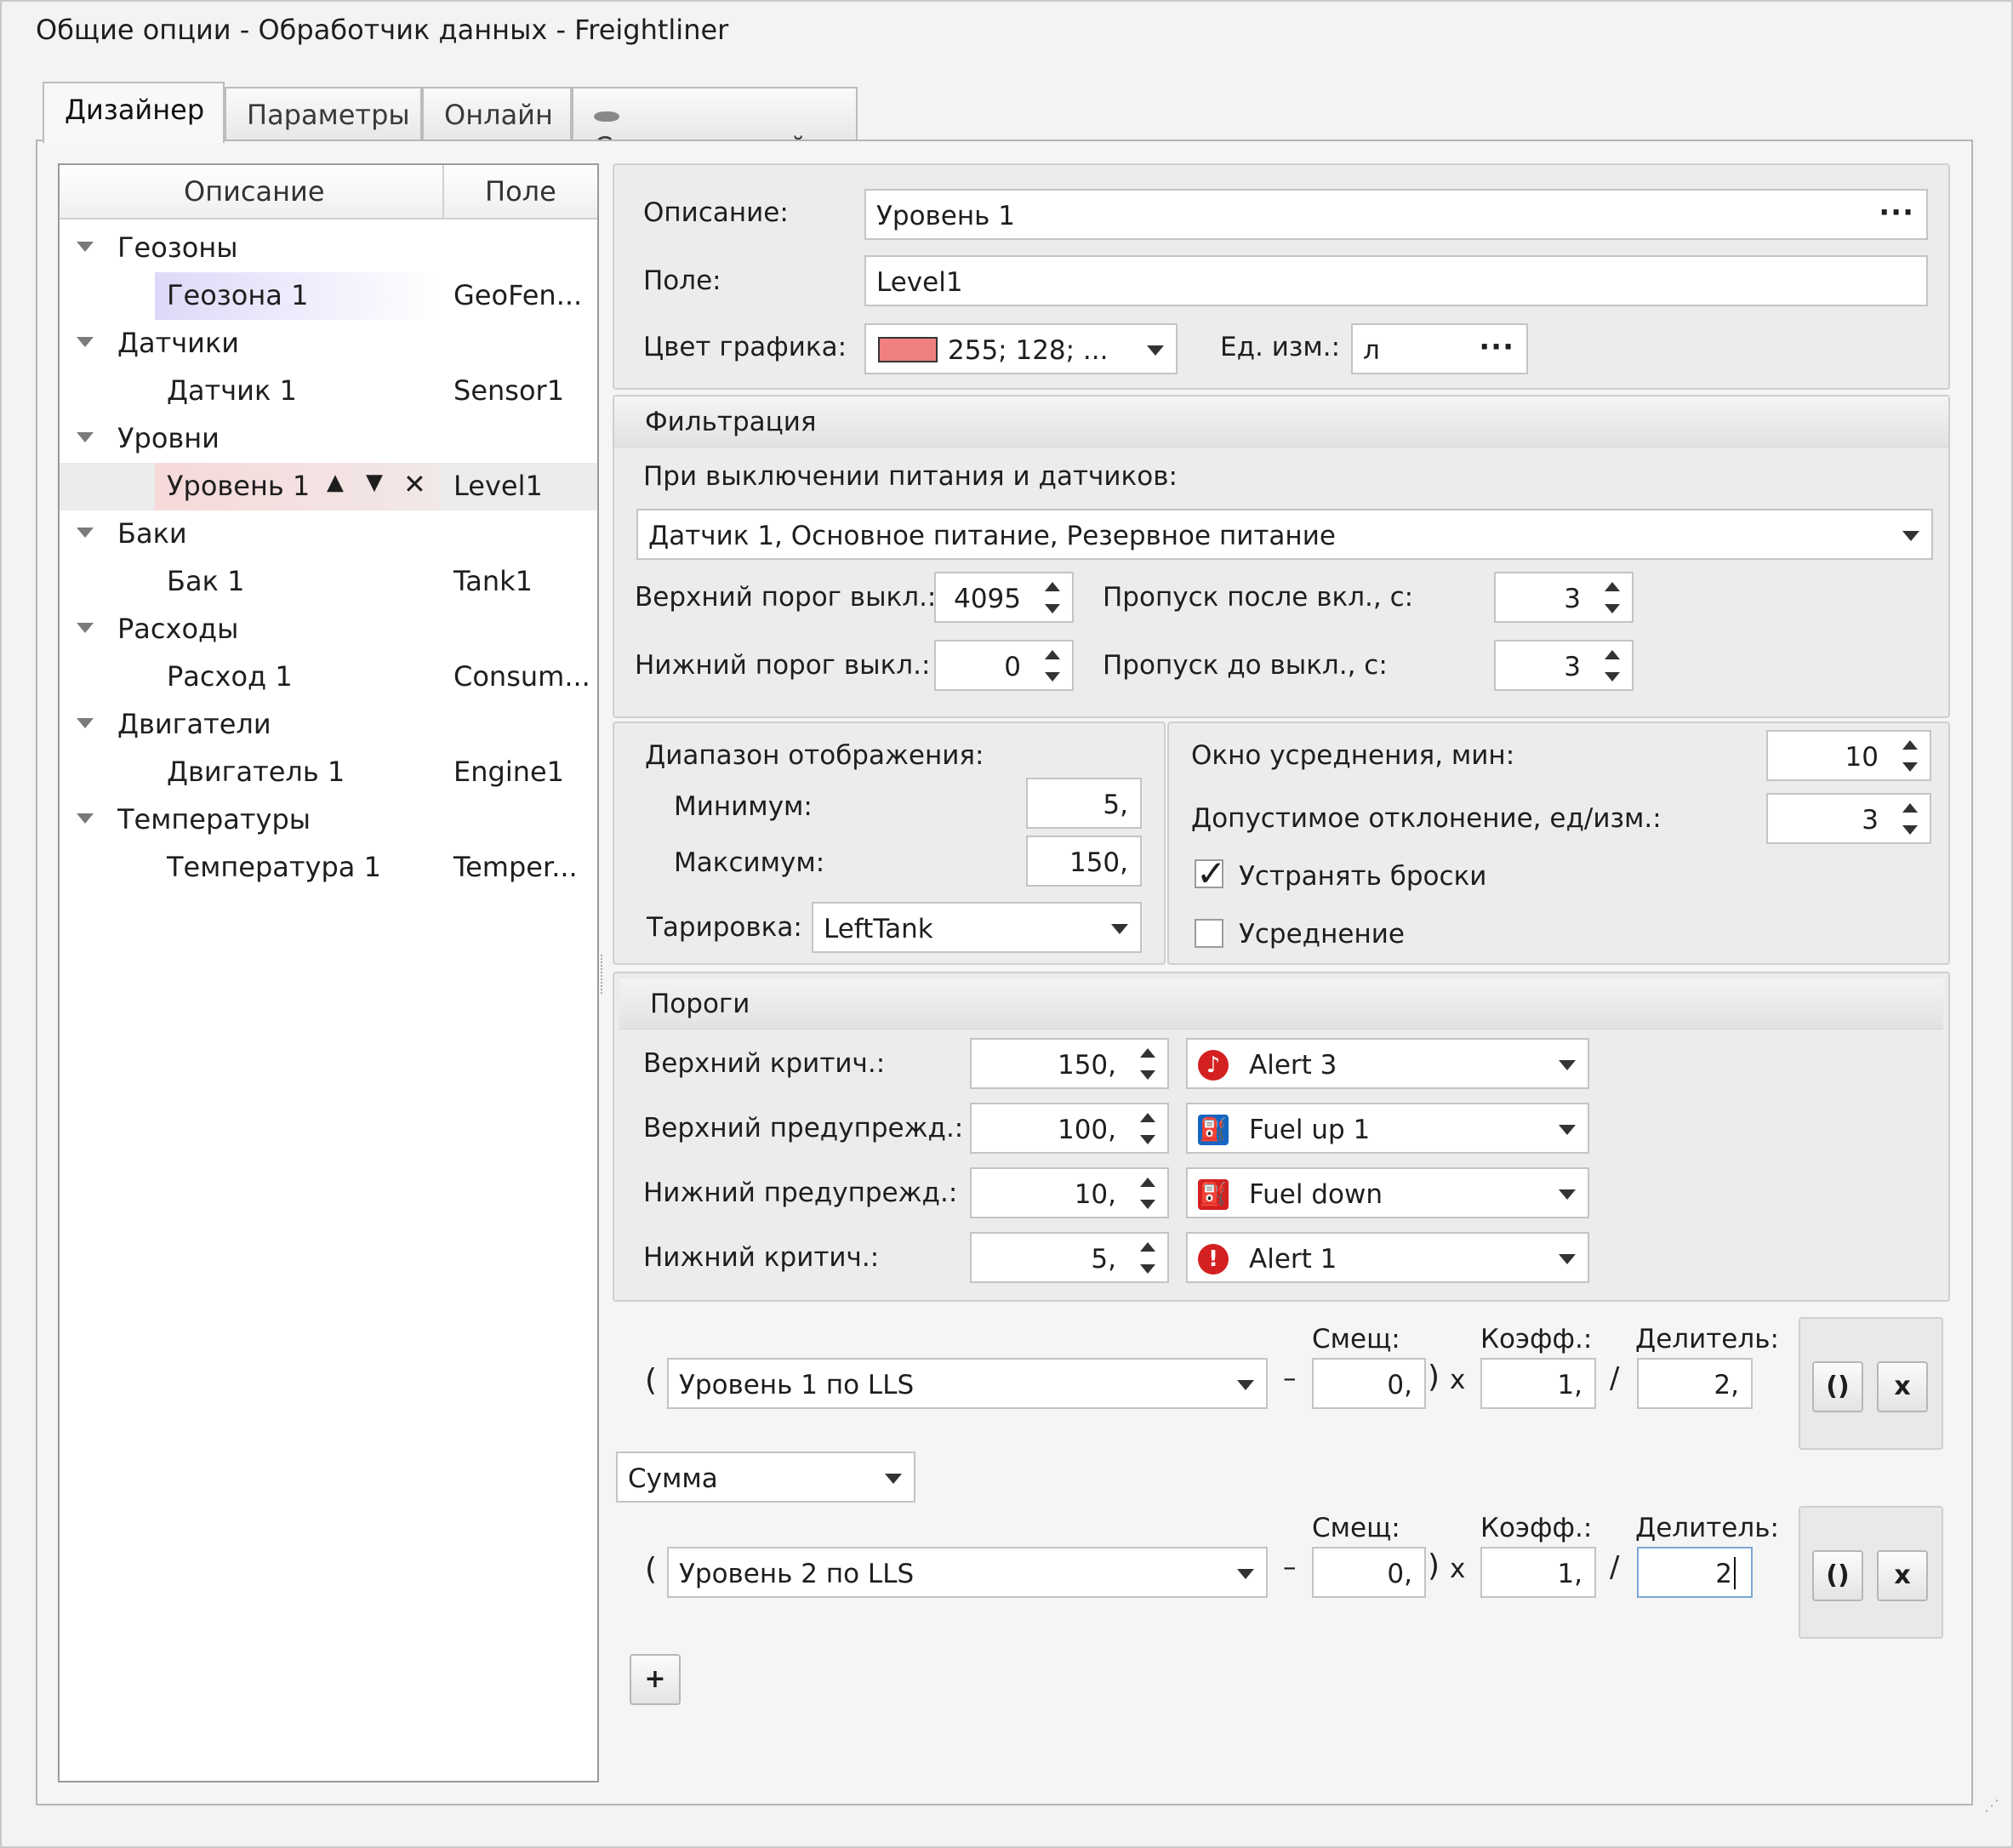  I want to click on tree-group-levels: Уровни, so click(328, 439).